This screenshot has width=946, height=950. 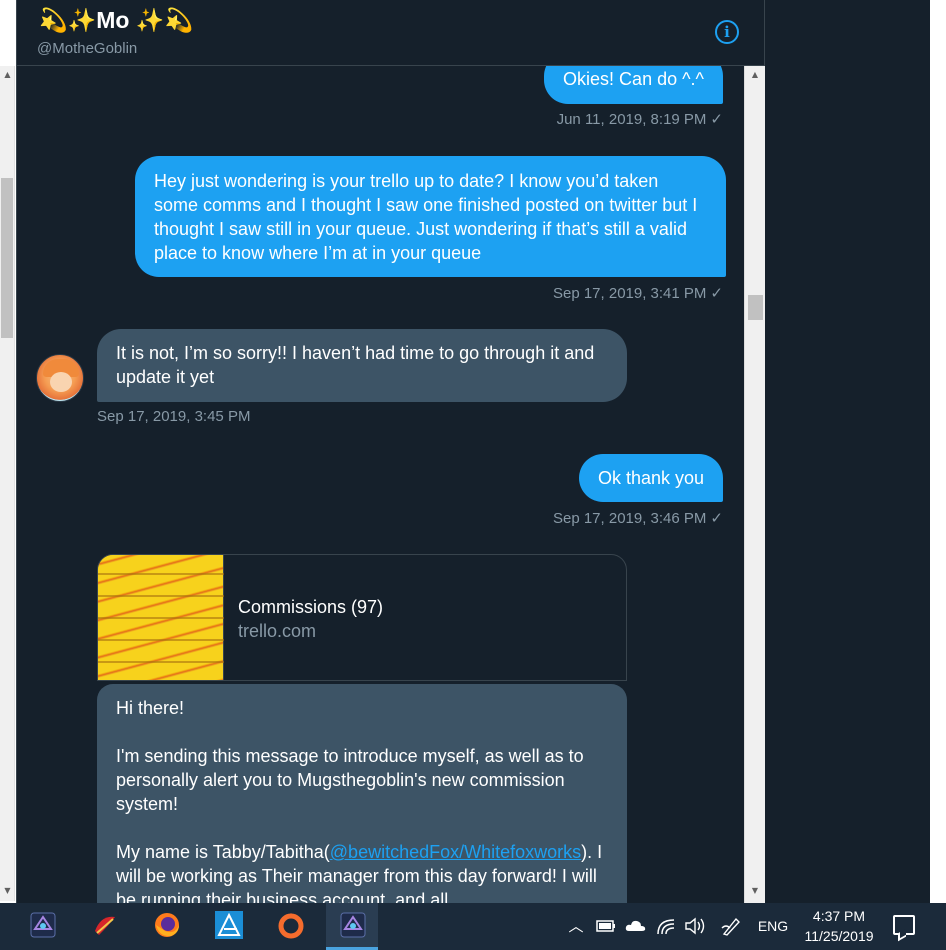 What do you see at coordinates (839, 916) in the screenshot?
I see `clock-time: 4:37 PM` at bounding box center [839, 916].